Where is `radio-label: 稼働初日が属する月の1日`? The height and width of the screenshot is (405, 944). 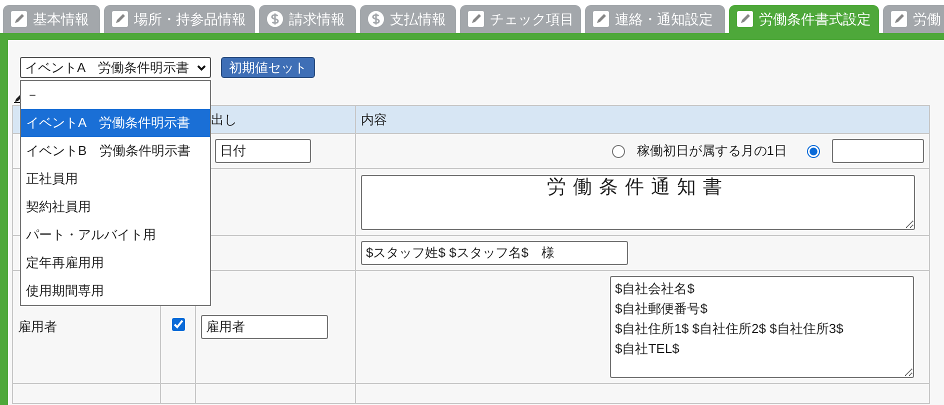 radio-label: 稼働初日が属する月の1日 is located at coordinates (711, 151).